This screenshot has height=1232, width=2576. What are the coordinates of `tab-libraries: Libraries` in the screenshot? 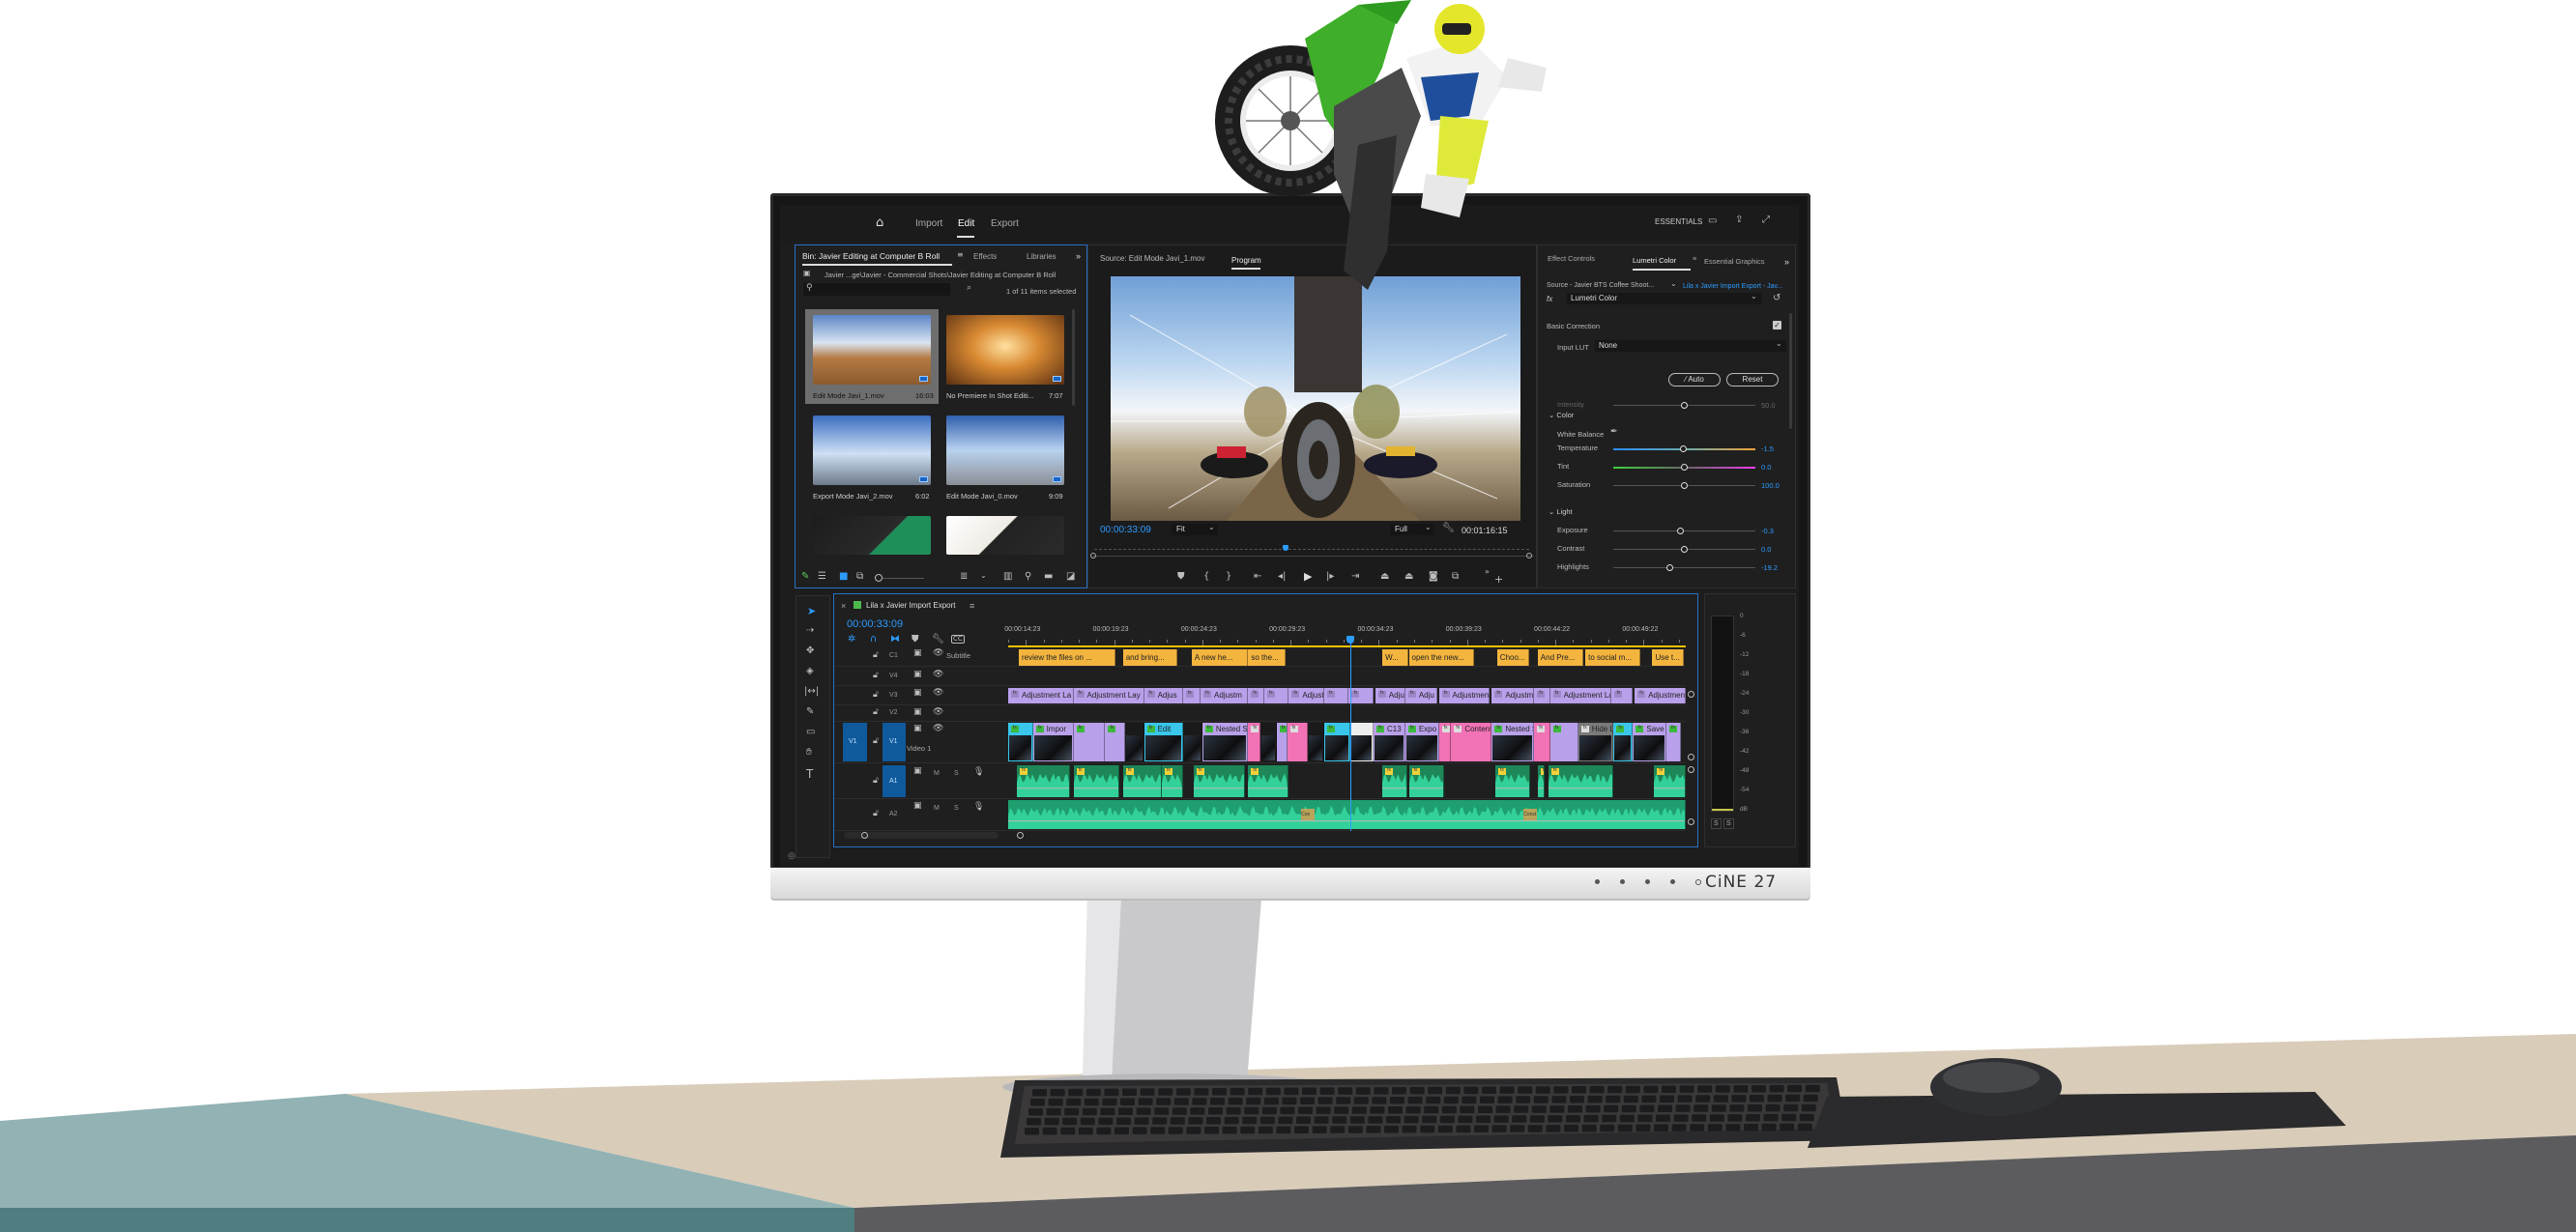 It's located at (1041, 257).